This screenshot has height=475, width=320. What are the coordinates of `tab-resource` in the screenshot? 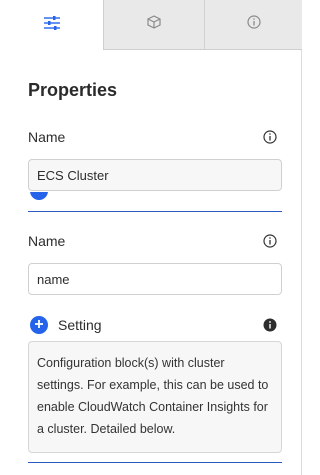 It's located at (153, 25).